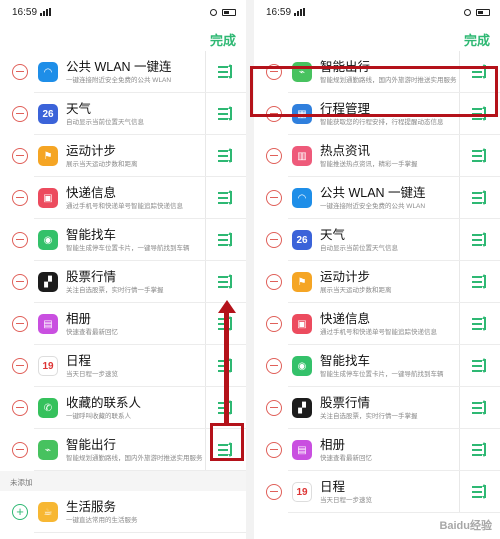 The image size is (500, 539). I want to click on unadded-card-list: + ☕ 生活服务 一键直达常用的生活服务, so click(123, 512).